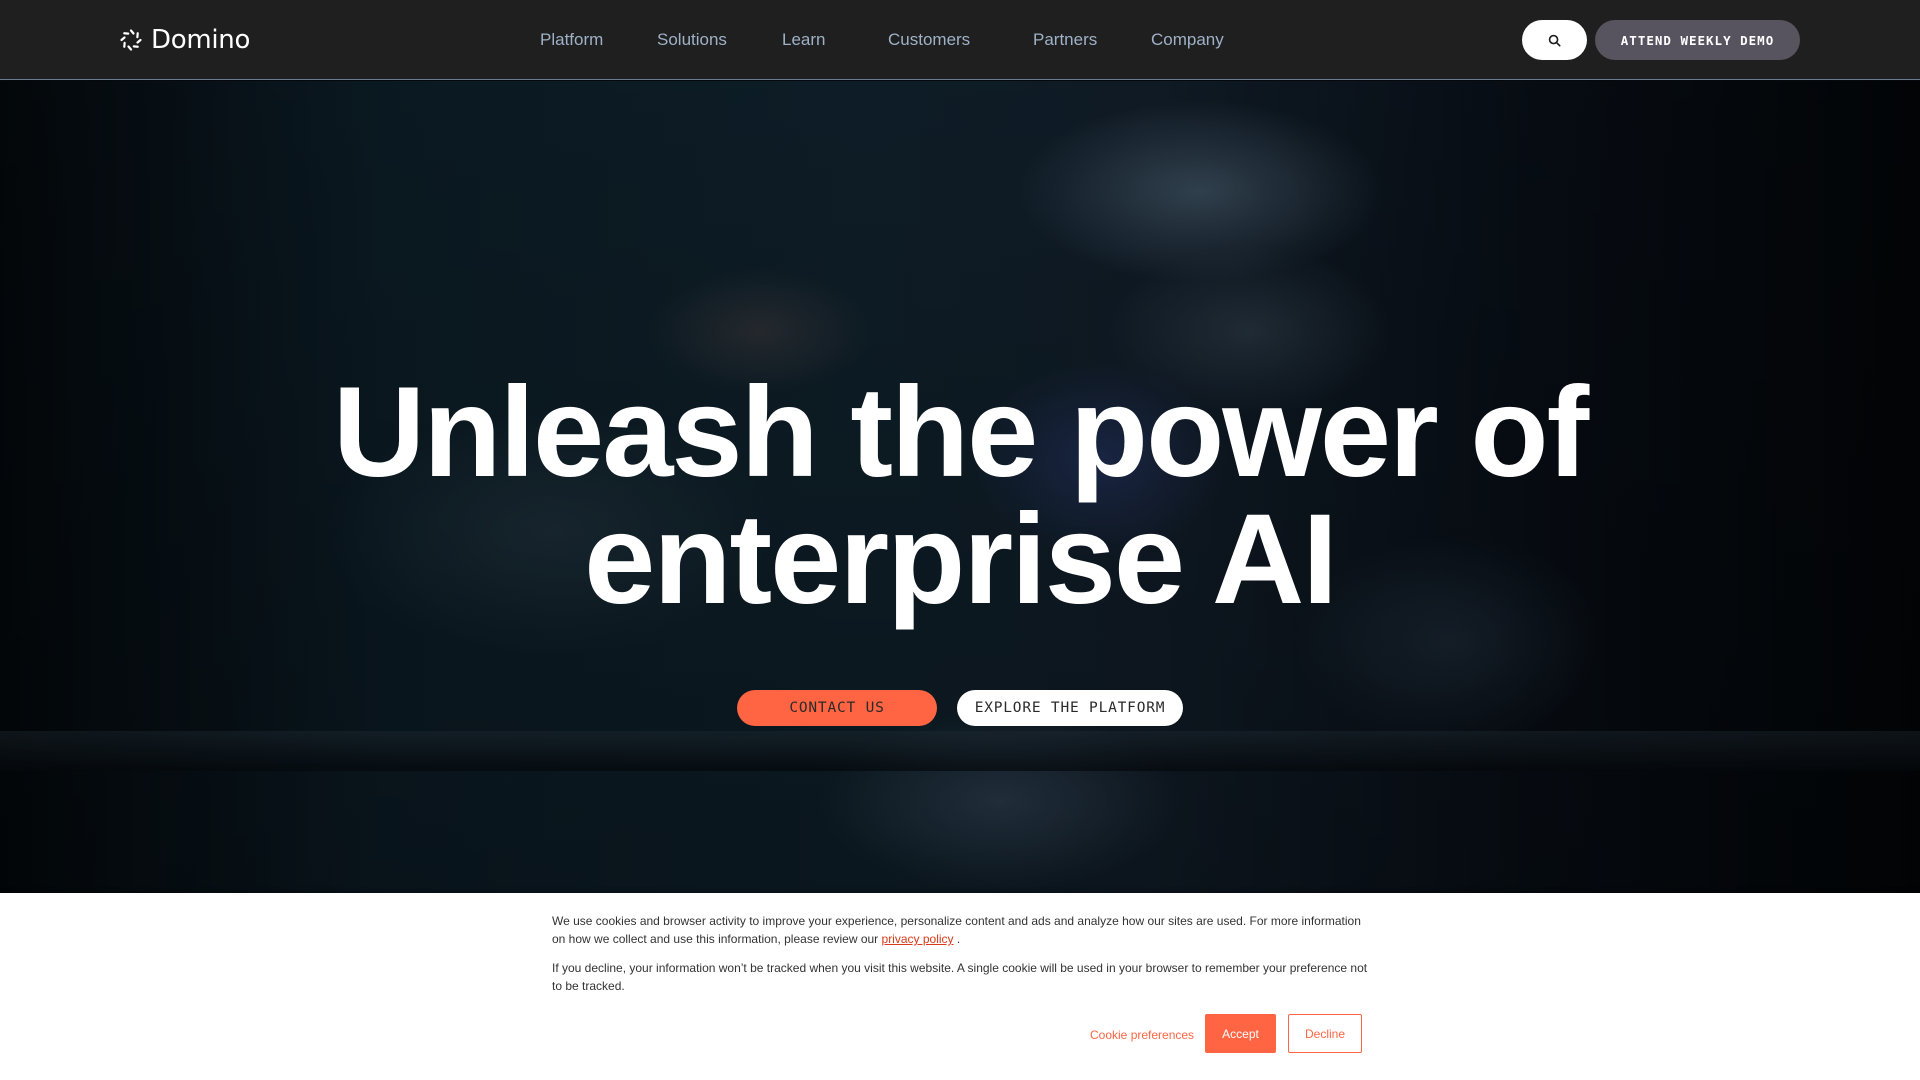 This screenshot has width=1920, height=1080. I want to click on cookie-preferences-link: Cookie preferences, so click(1142, 1035).